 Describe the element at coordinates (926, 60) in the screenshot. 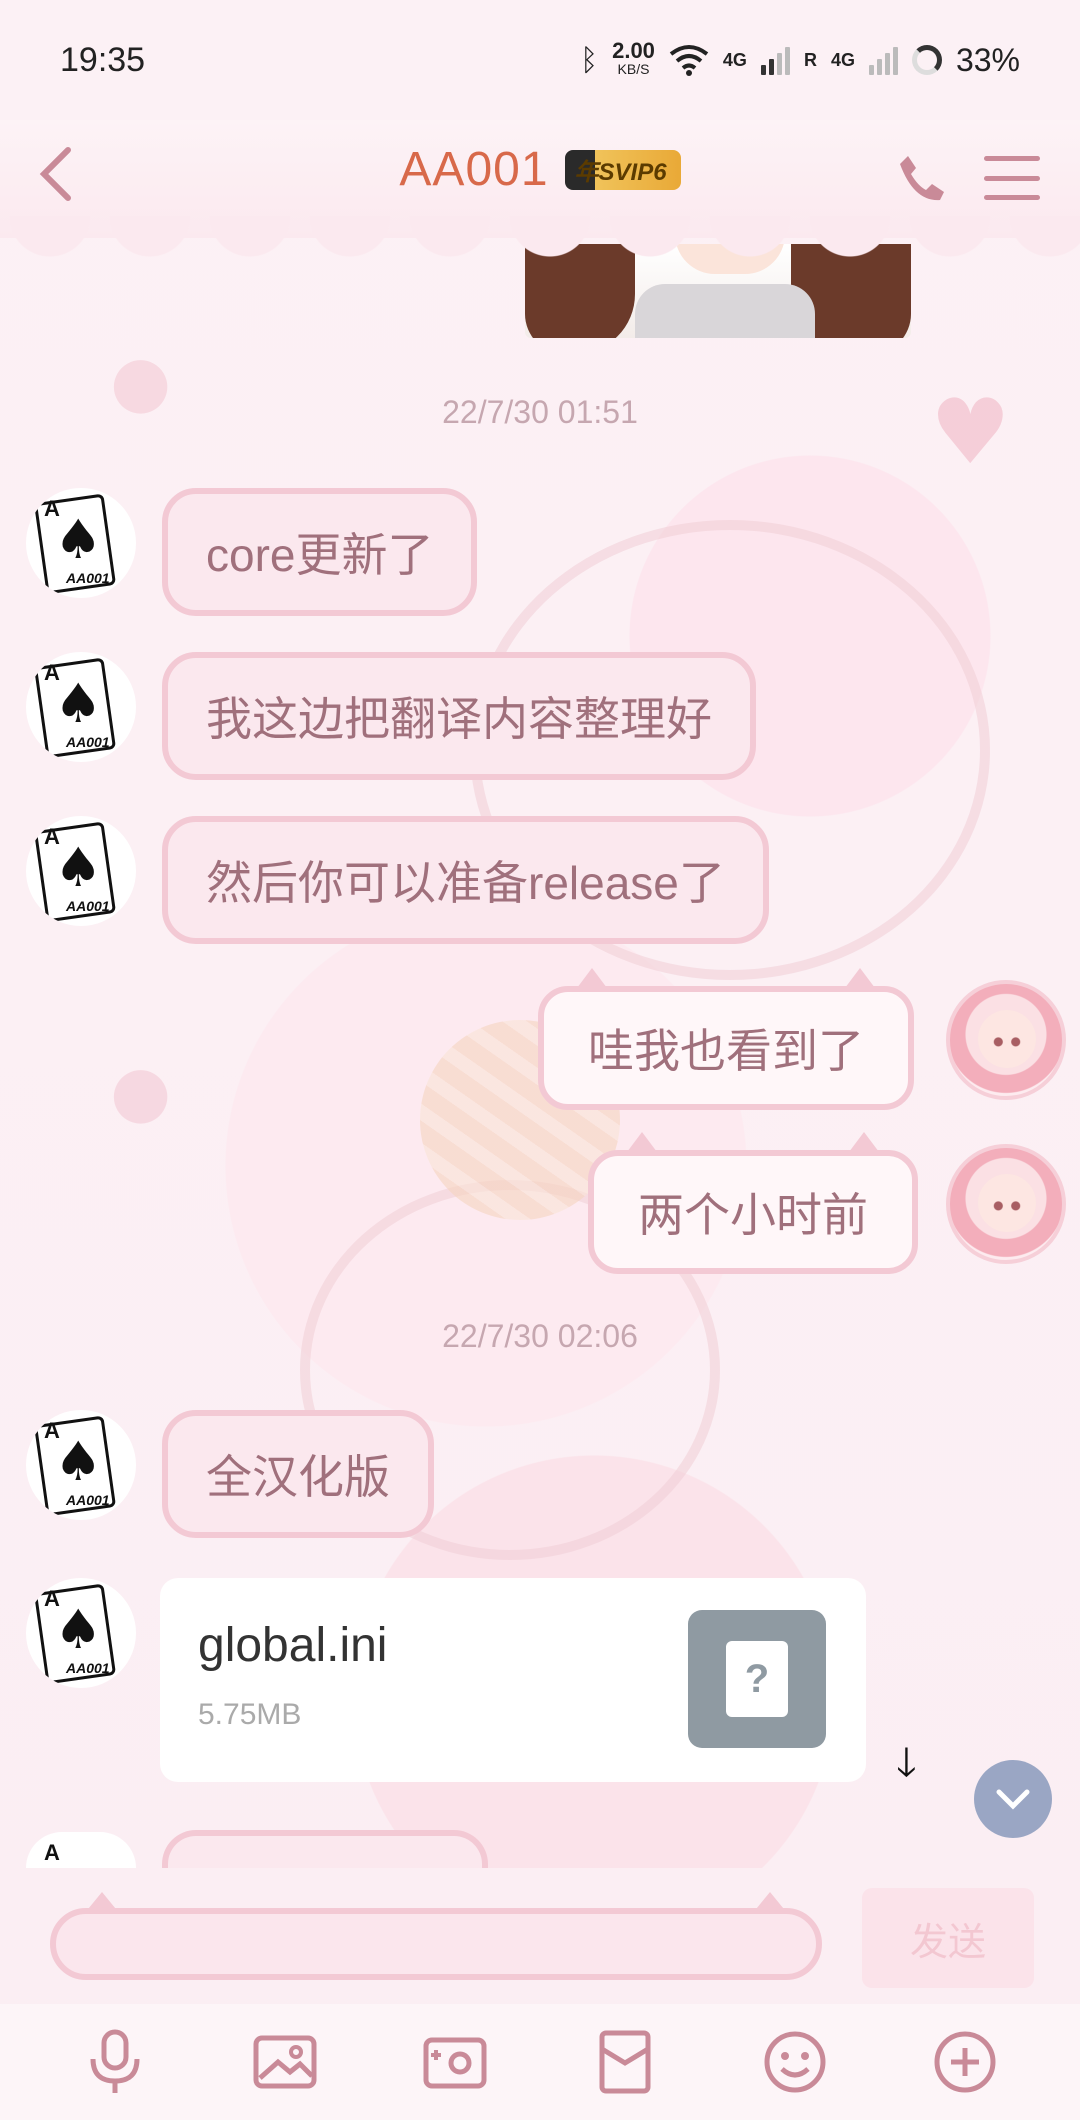

I see `battery-icon` at that location.